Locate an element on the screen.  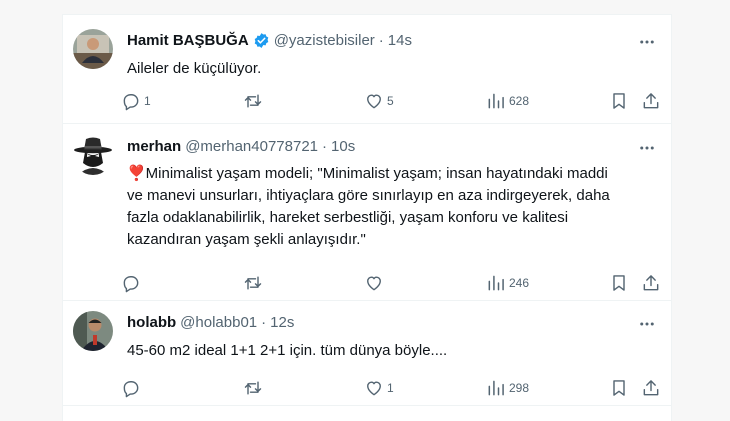
tweet-text-line: Aileler de küçülüyor. is located at coordinates (194, 68).